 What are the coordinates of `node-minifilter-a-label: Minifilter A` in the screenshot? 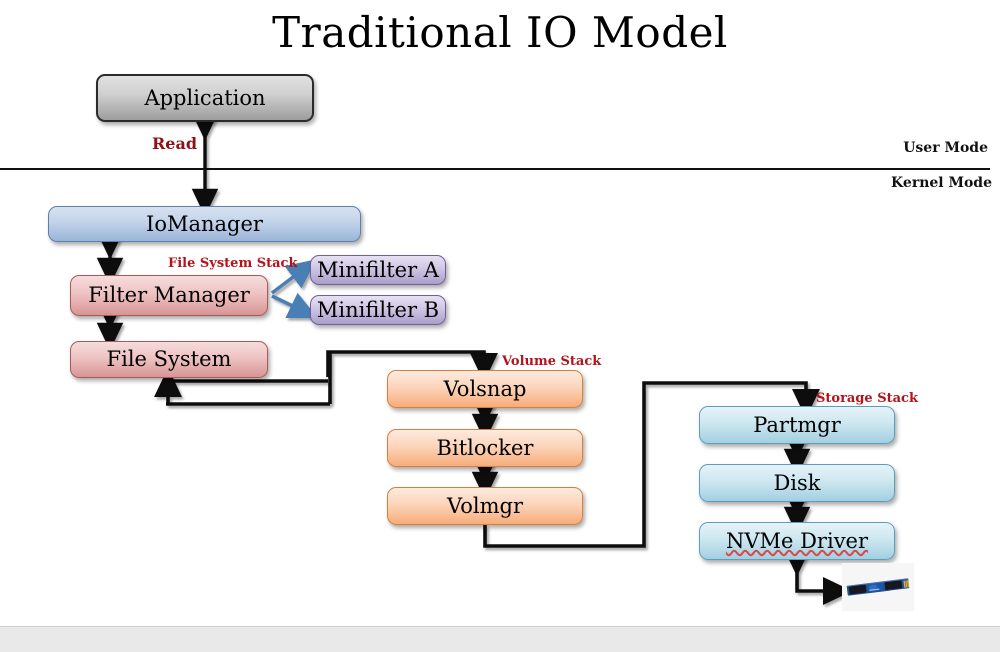 It's located at (378, 269).